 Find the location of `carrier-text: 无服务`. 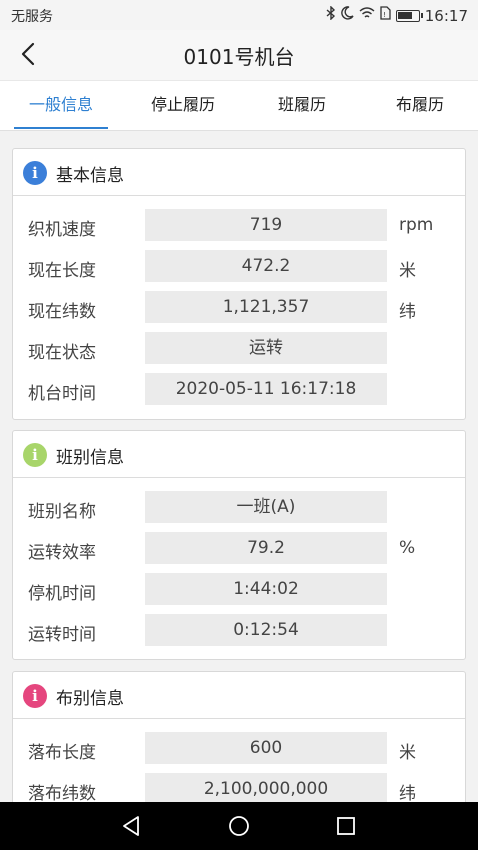

carrier-text: 无服务 is located at coordinates (32, 17).